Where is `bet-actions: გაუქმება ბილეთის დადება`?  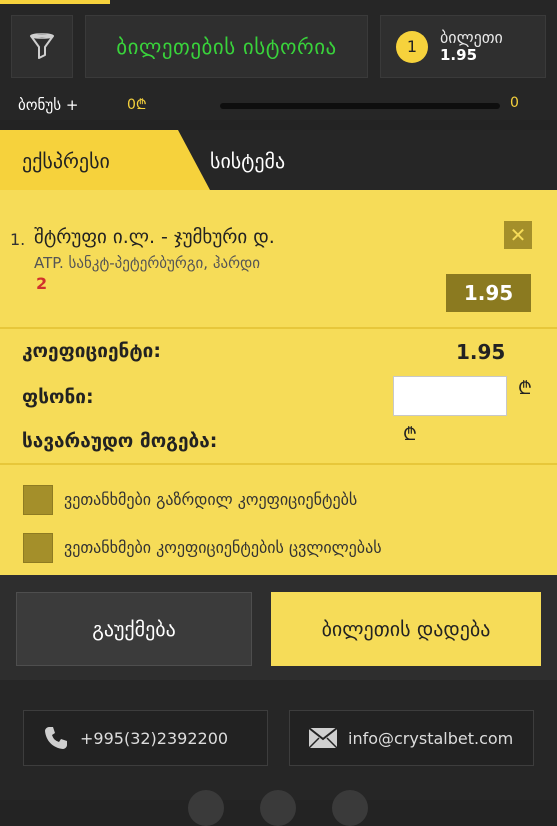
bet-actions: გაუქმება ბილეთის დადება is located at coordinates (278, 627).